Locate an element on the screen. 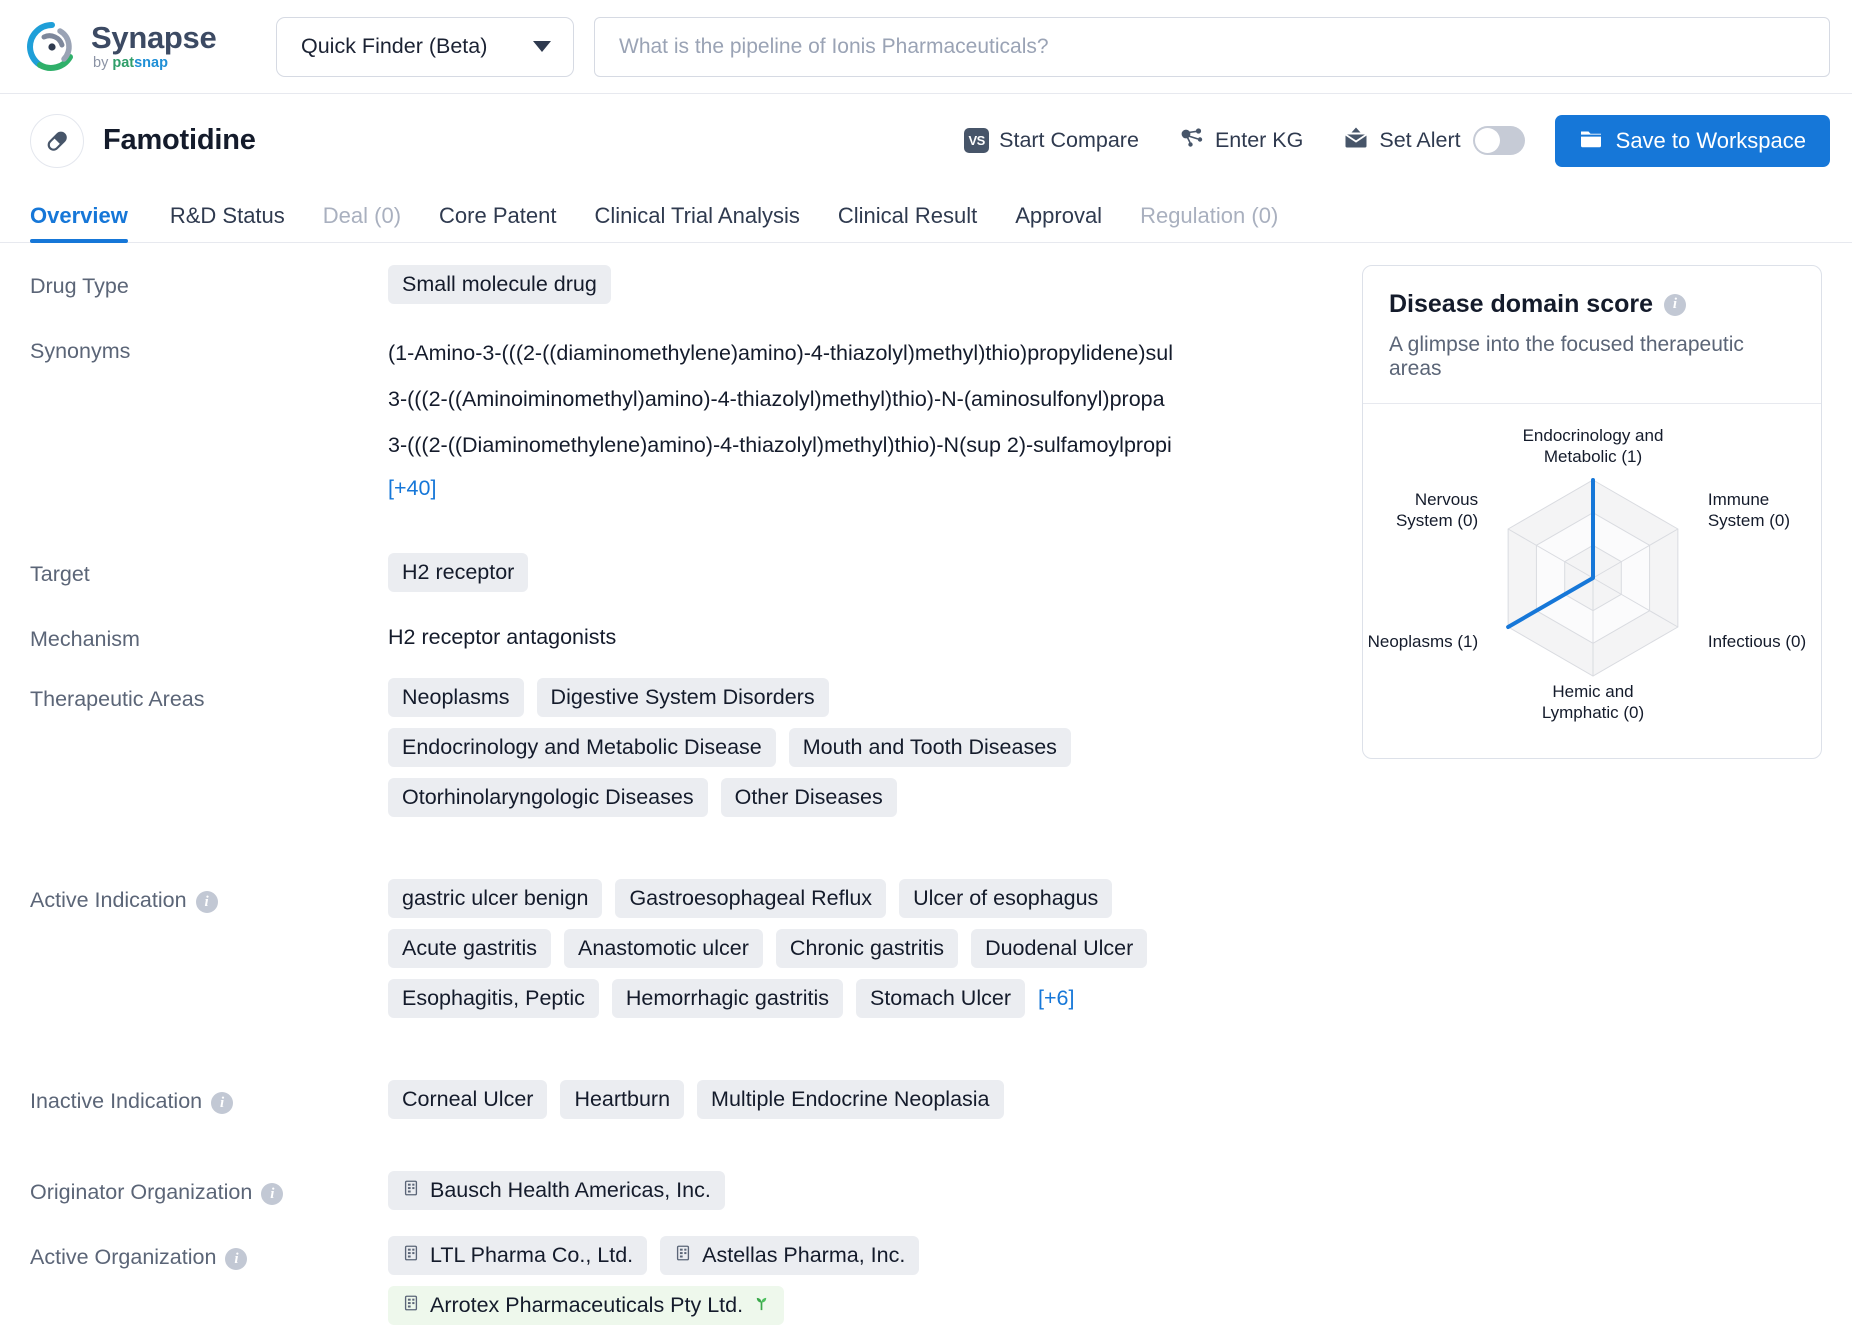 The image size is (1852, 1336). chip: Stomach Ulcer is located at coordinates (940, 998).